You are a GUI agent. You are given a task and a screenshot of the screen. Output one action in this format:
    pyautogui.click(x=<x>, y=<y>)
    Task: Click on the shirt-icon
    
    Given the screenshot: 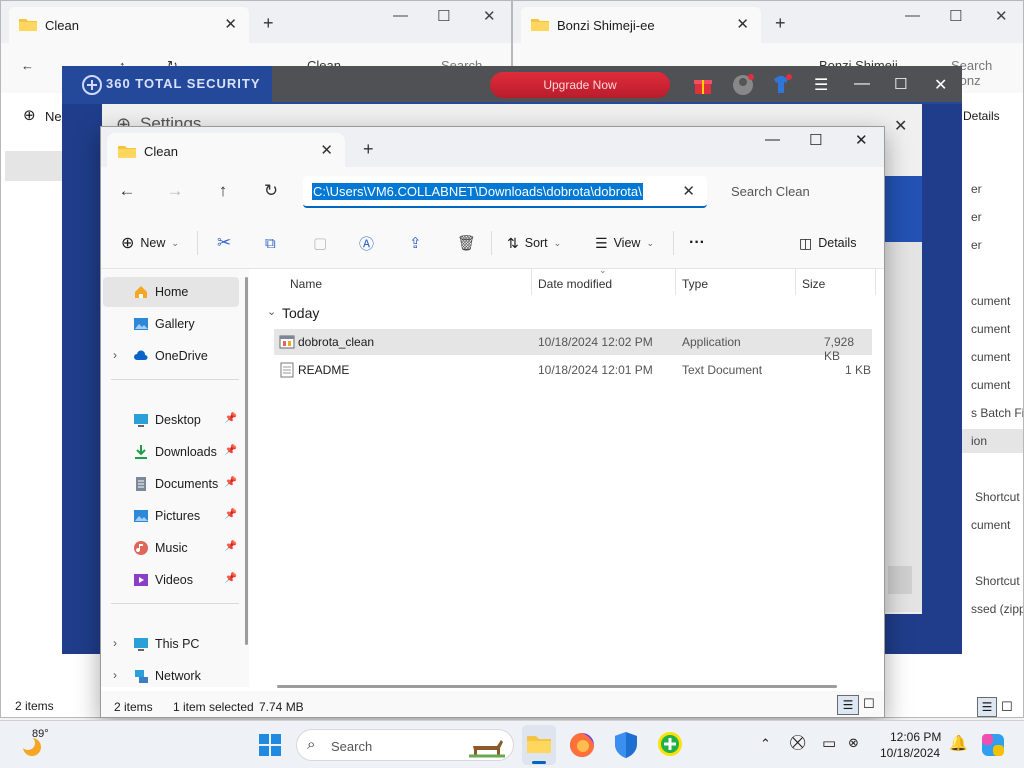 What is the action you would take?
    pyautogui.click(x=781, y=85)
    